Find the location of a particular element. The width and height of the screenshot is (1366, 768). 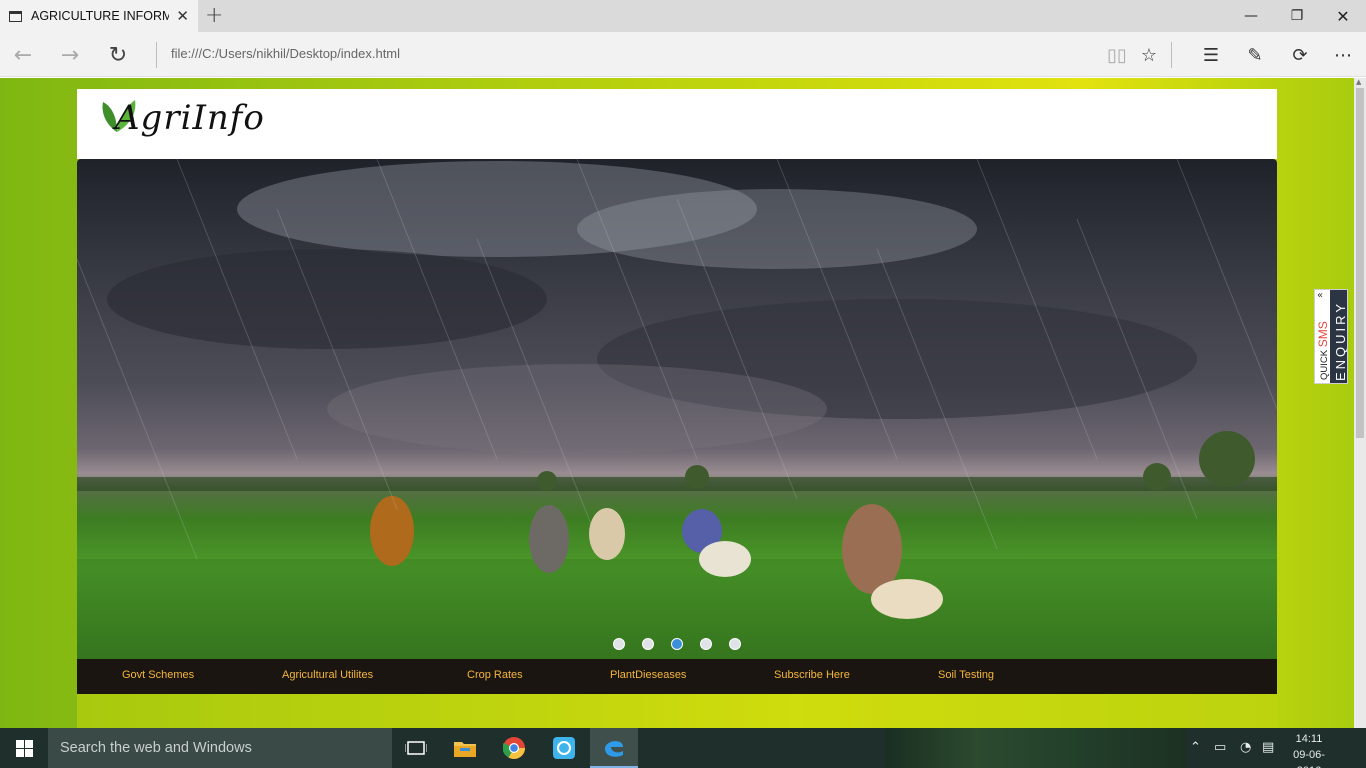

taskbar-clock: 14:11 09-06-2016 is located at coordinates (1309, 749).